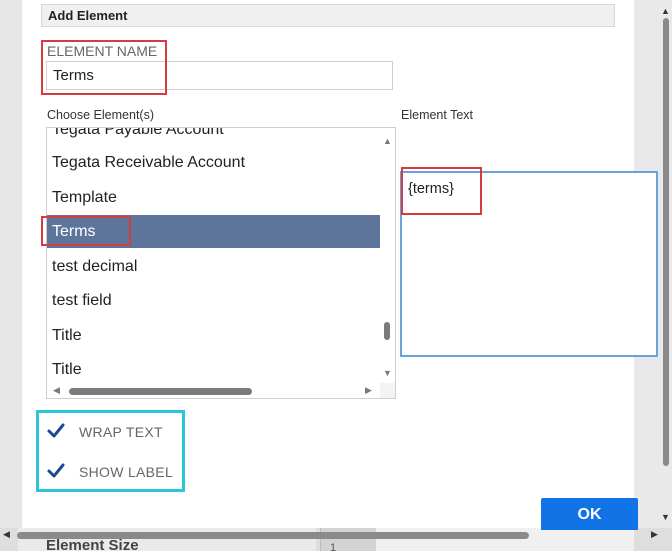  Describe the element at coordinates (219, 75) in the screenshot. I see `element-name-input` at that location.